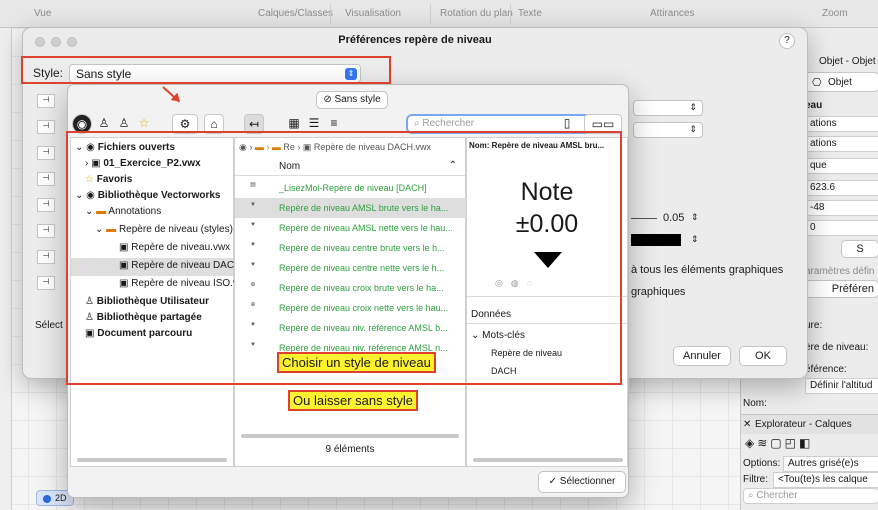  I want to click on options-select: Autres grisé(e)s, so click(830, 464).